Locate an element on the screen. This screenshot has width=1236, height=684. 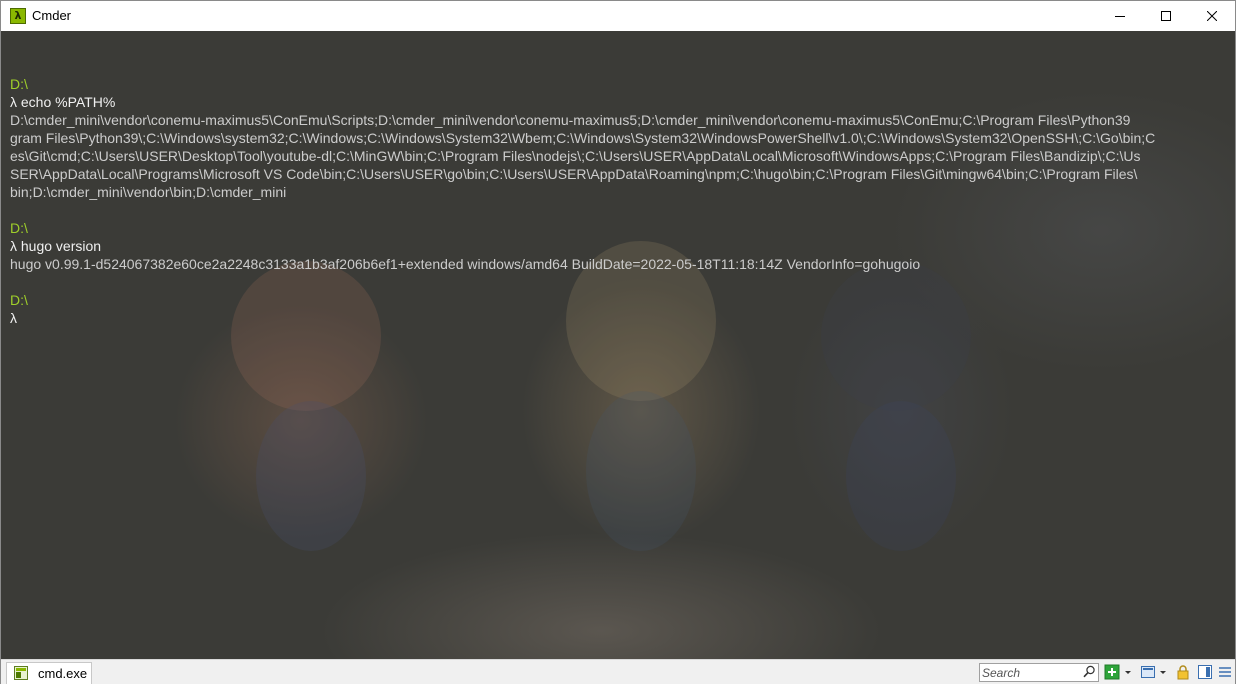
close-icon is located at coordinates (1212, 16).